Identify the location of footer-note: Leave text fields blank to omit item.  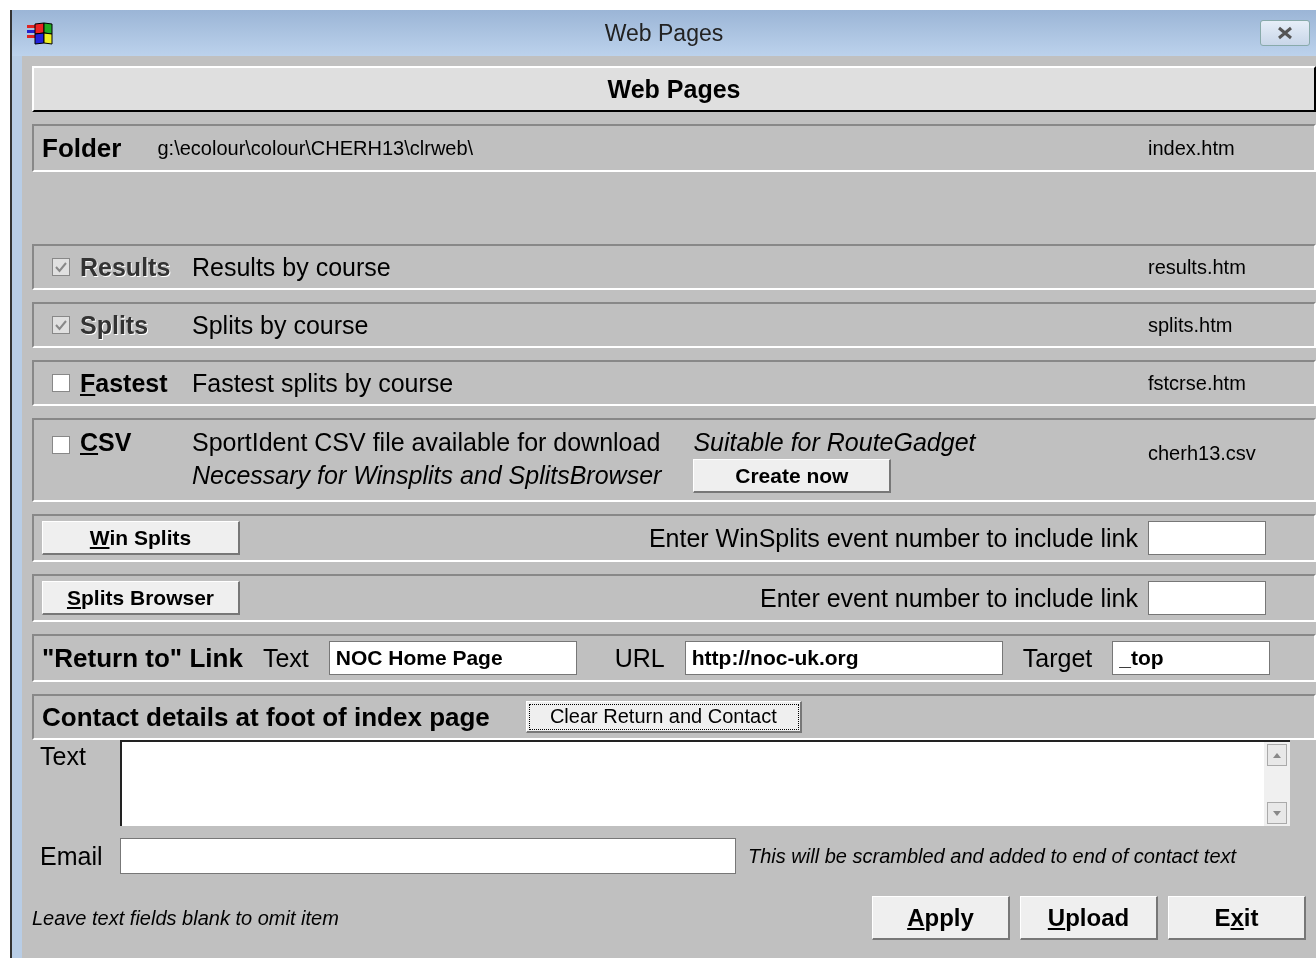
(185, 918).